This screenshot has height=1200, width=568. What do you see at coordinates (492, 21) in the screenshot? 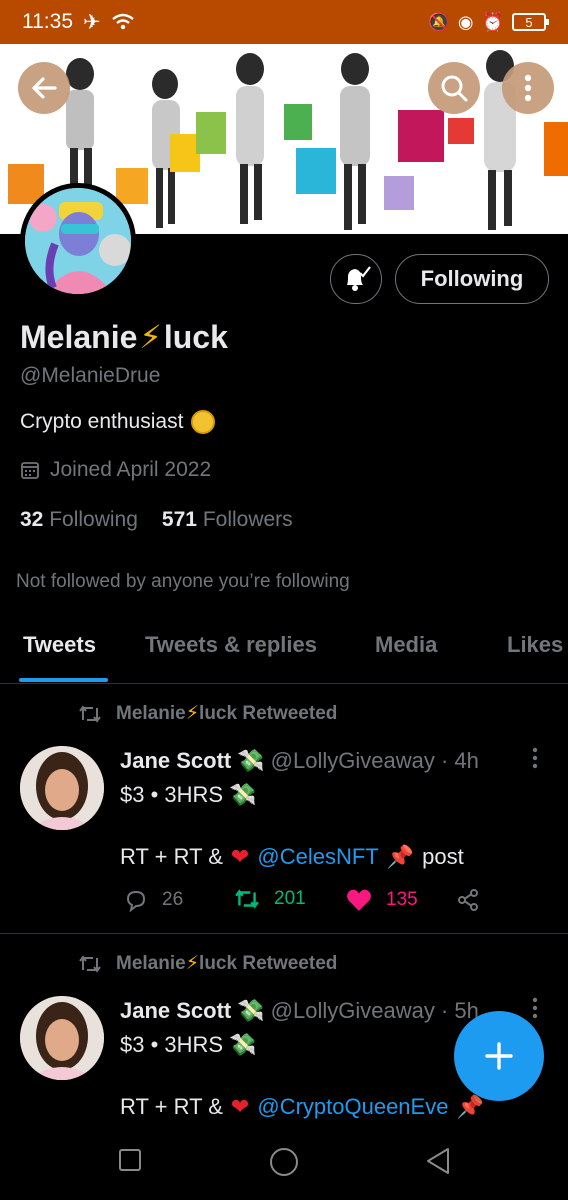
I see `alarm-icon: ⏰` at bounding box center [492, 21].